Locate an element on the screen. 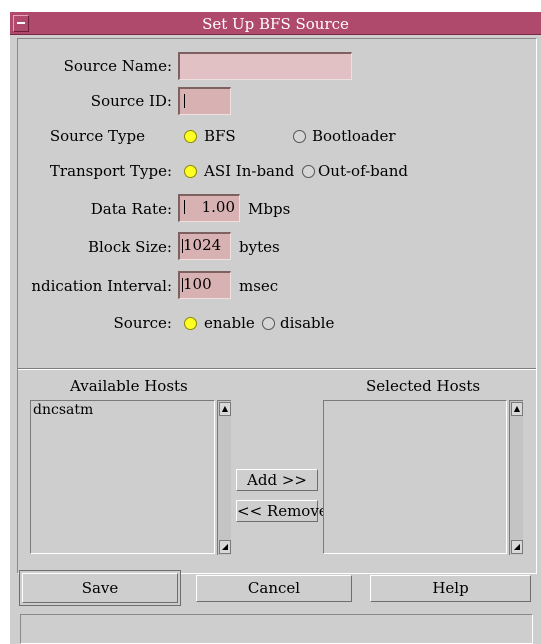  indication-interval-input: 100 is located at coordinates (204, 285).